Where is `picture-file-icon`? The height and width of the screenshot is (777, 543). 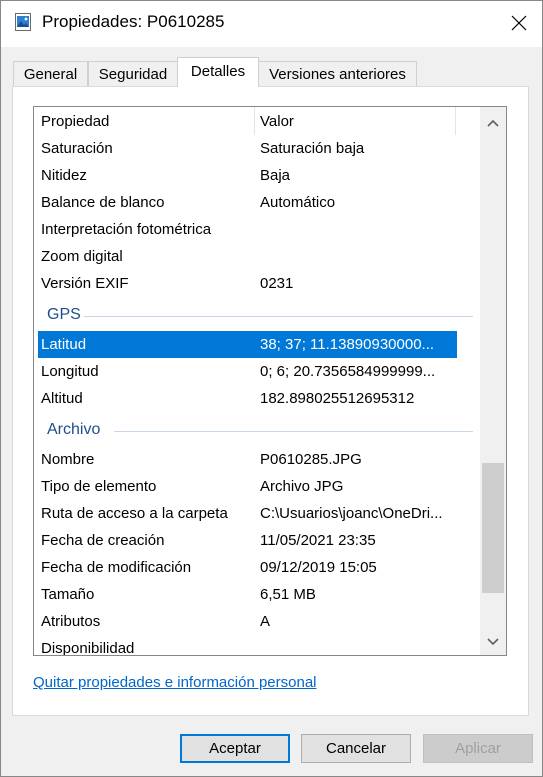
picture-file-icon is located at coordinates (23, 22).